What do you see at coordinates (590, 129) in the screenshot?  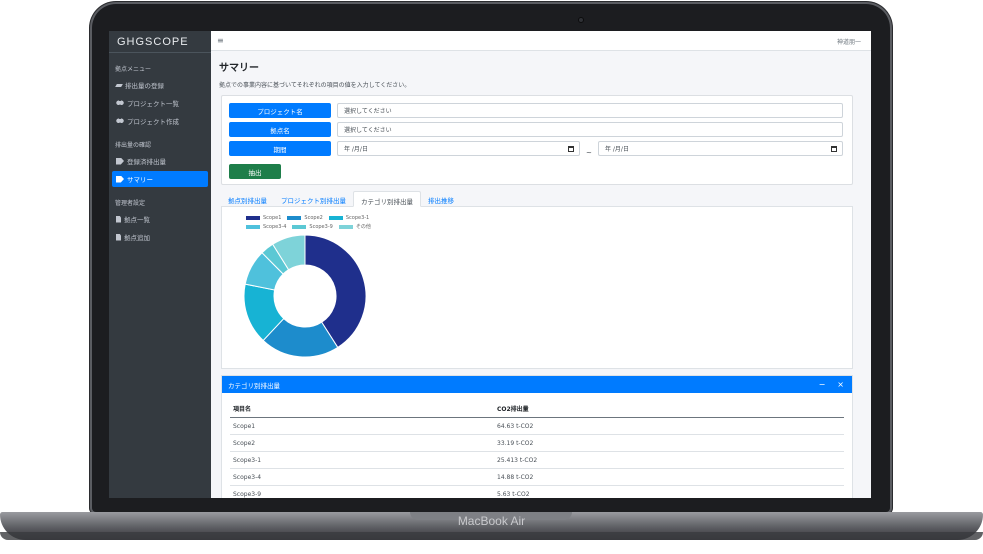 I see `site-select: 選択してください` at bounding box center [590, 129].